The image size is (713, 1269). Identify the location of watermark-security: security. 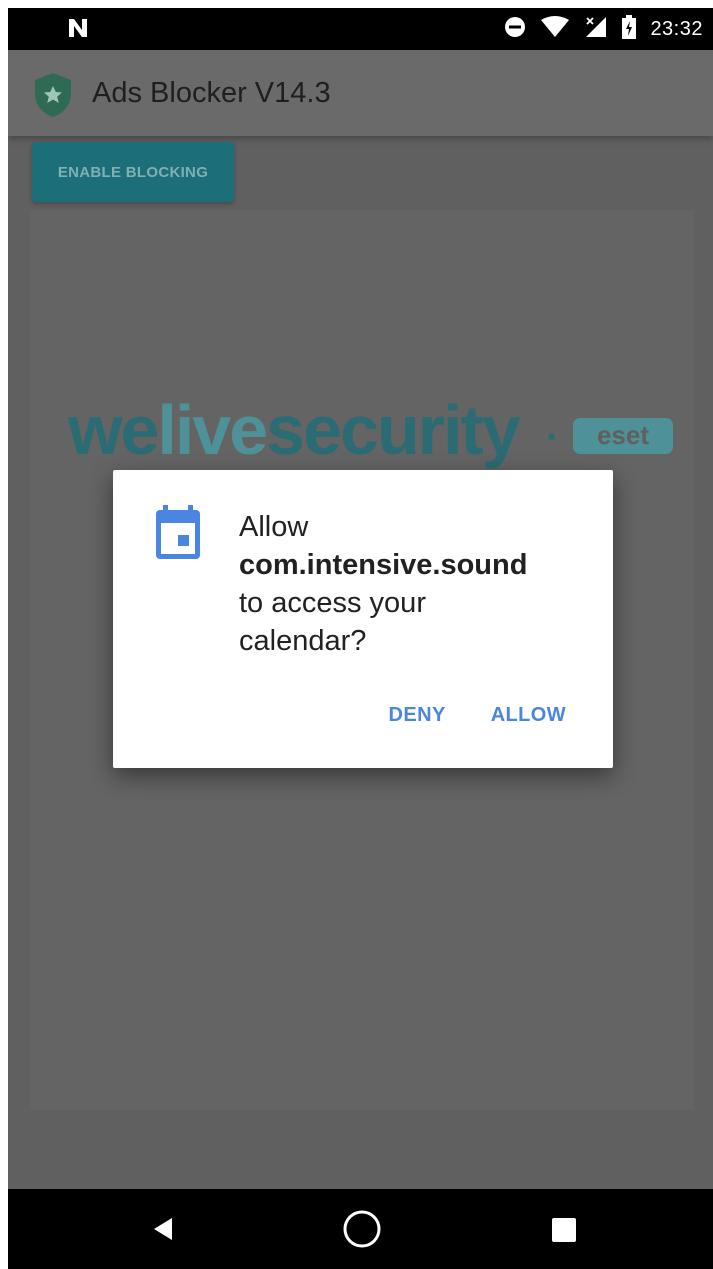
(393, 430).